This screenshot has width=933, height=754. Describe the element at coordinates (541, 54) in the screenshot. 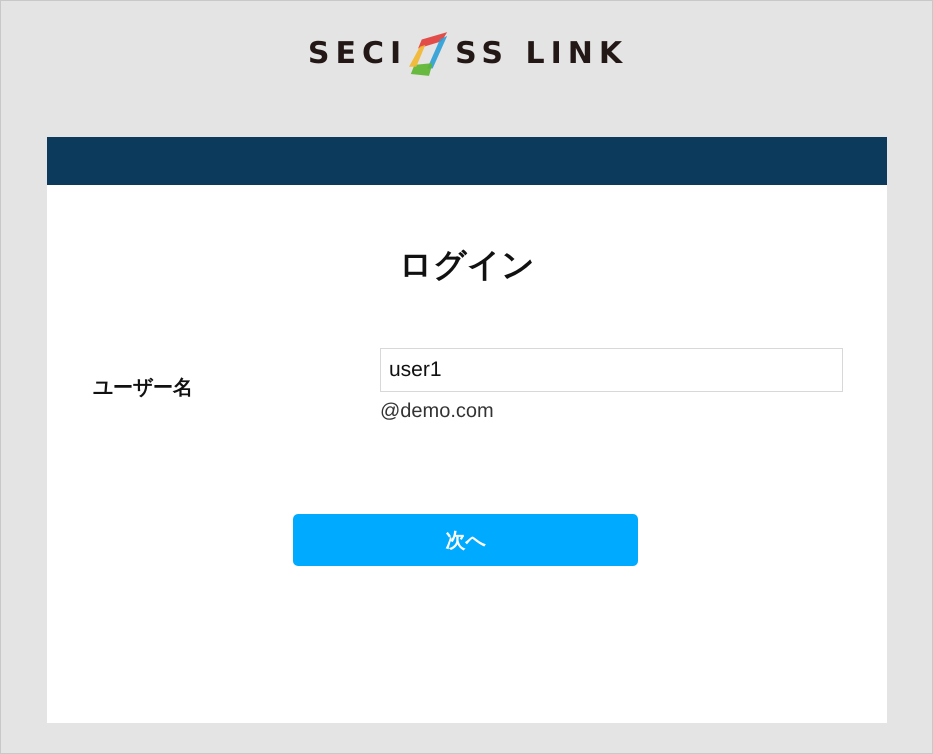

I see `logo-text: SS LINK` at that location.